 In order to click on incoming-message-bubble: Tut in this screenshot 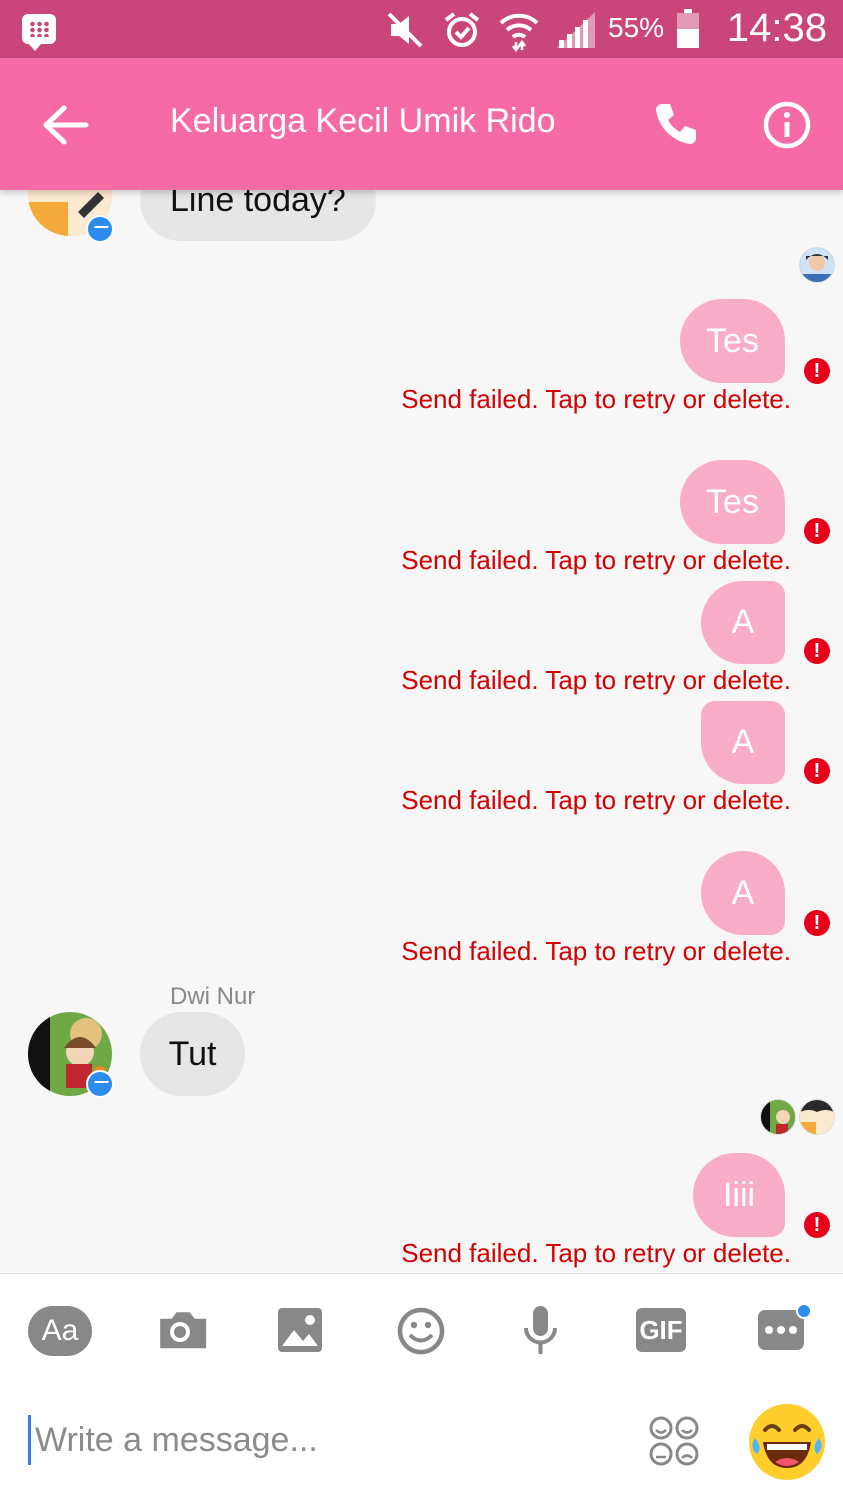, I will do `click(192, 1054)`.